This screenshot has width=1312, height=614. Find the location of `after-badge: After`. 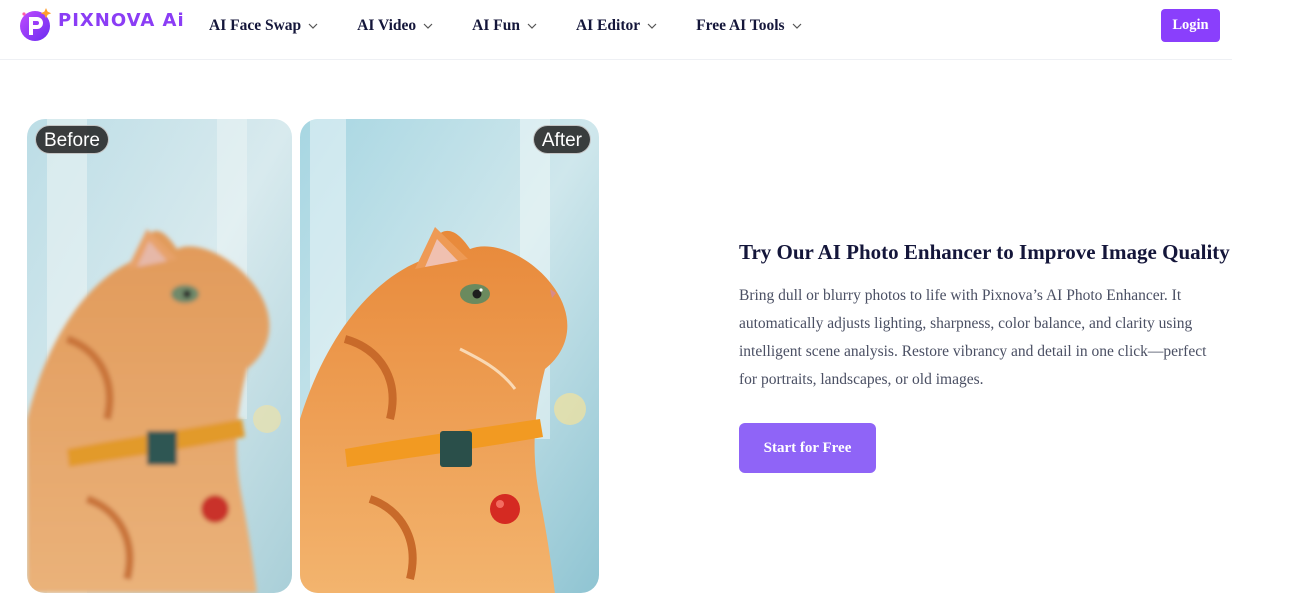

after-badge: After is located at coordinates (561, 139).